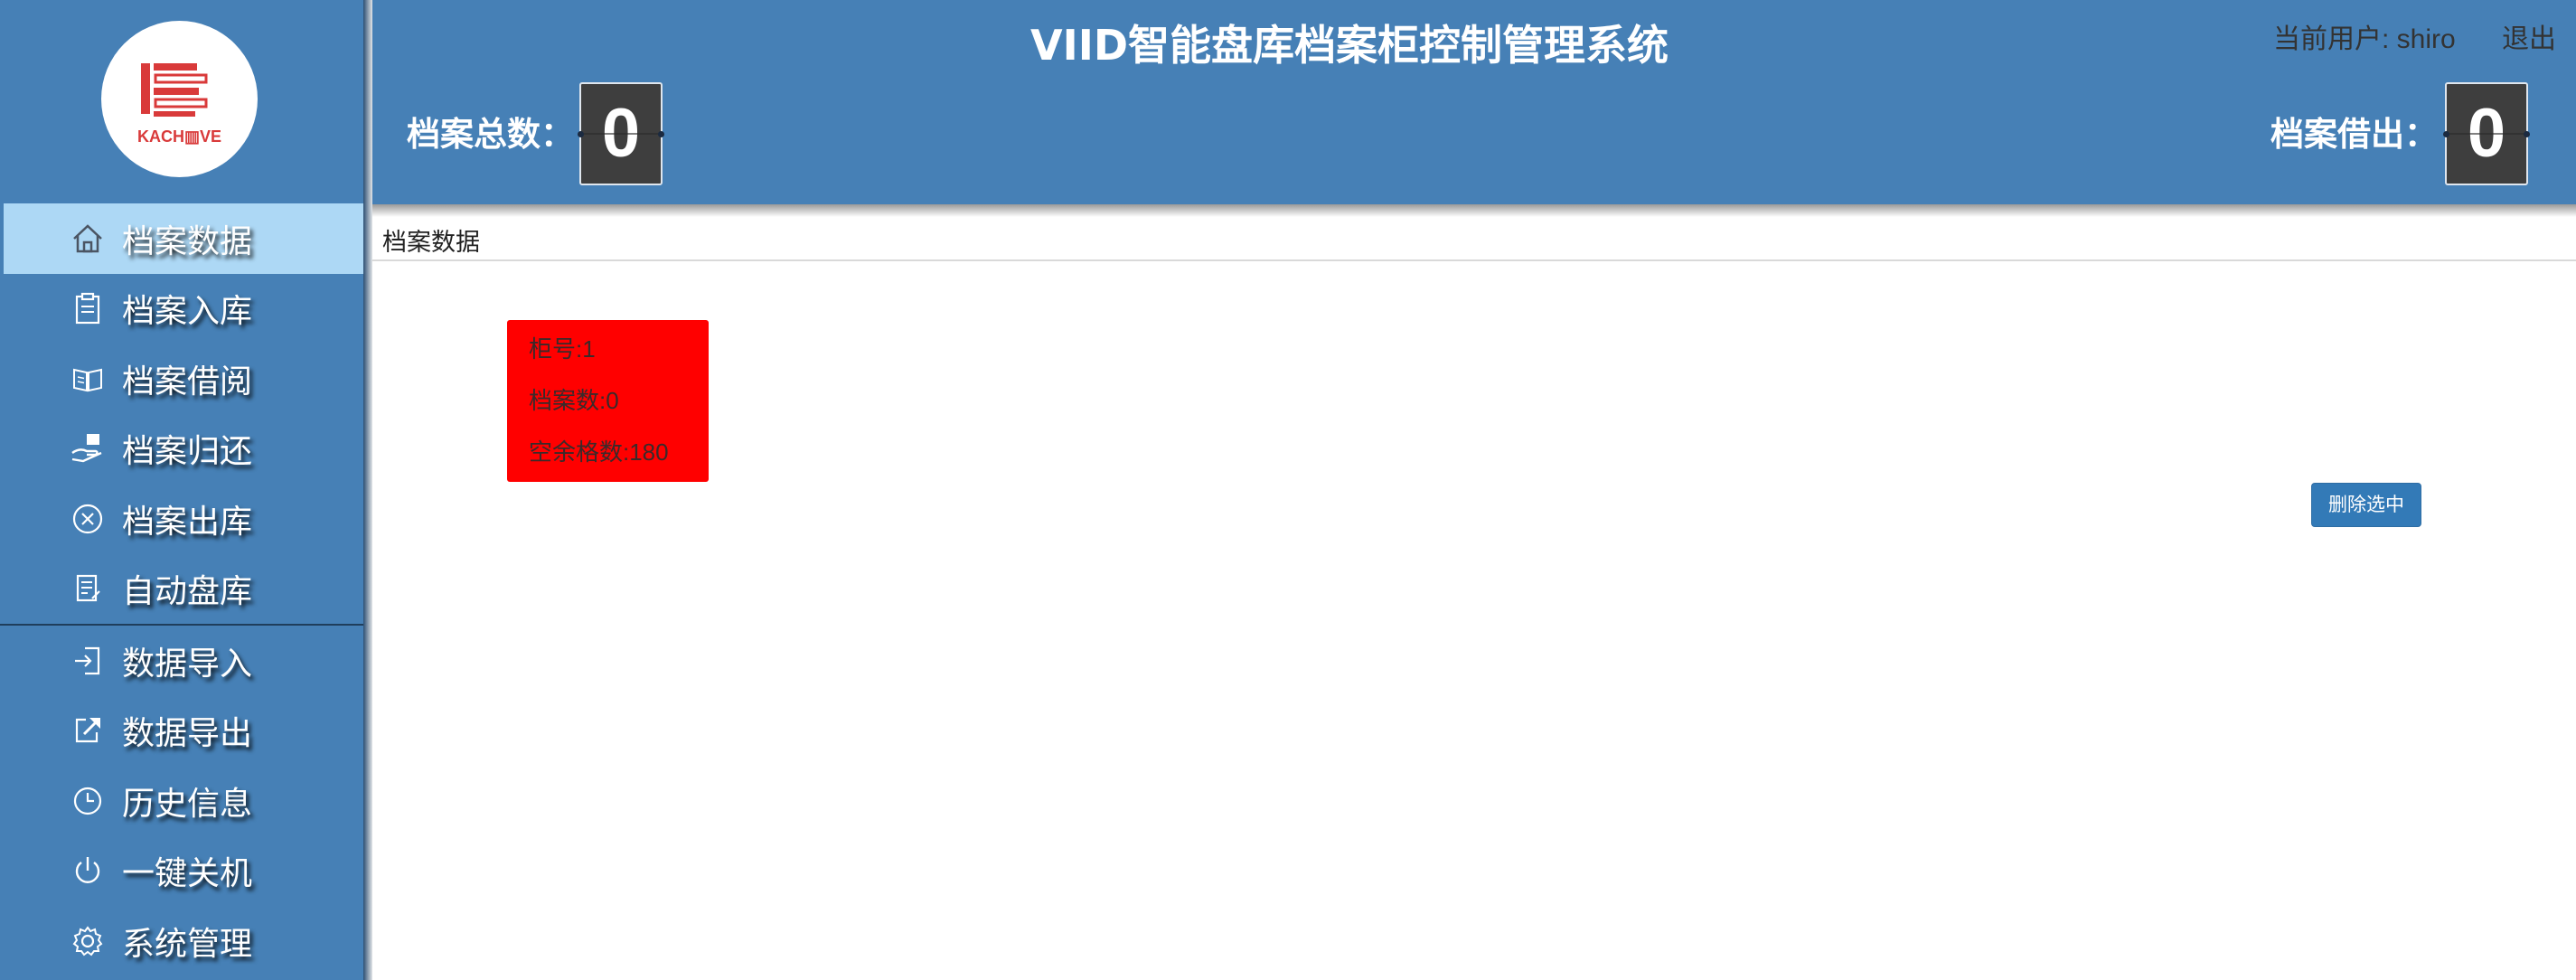  I want to click on export-icon, so click(88, 730).